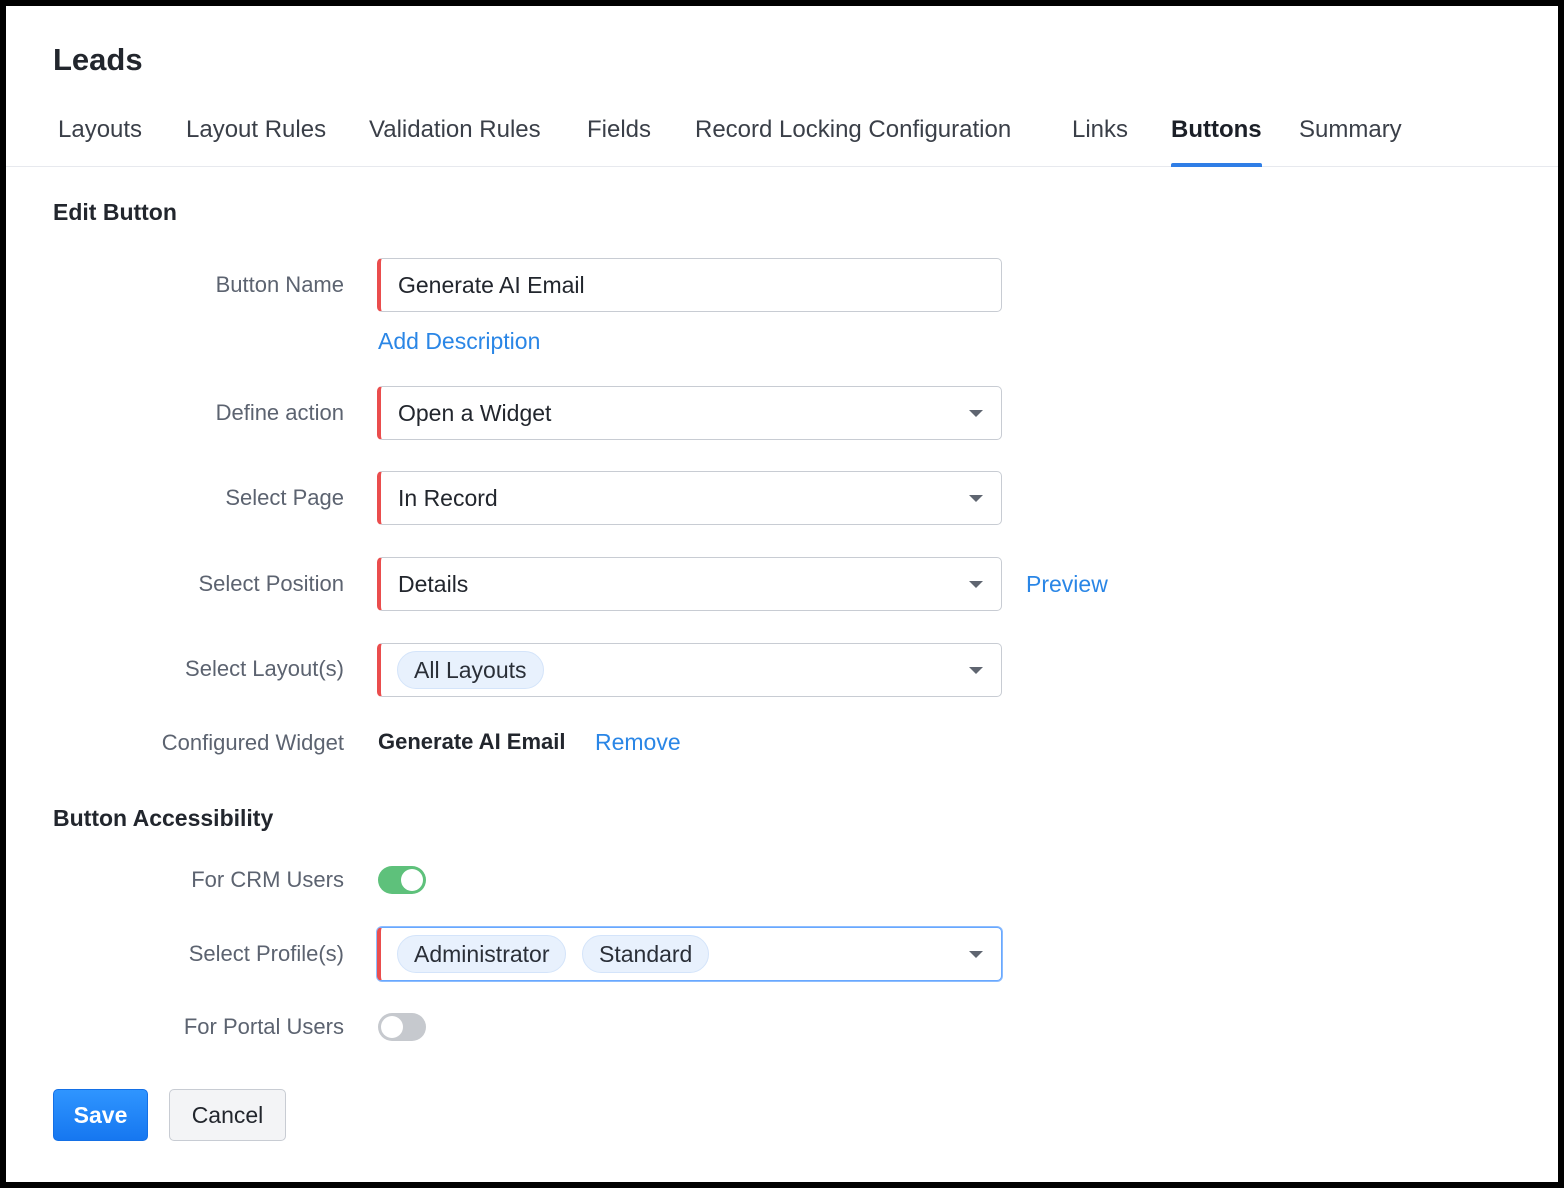  I want to click on save-button: Save, so click(100, 1115).